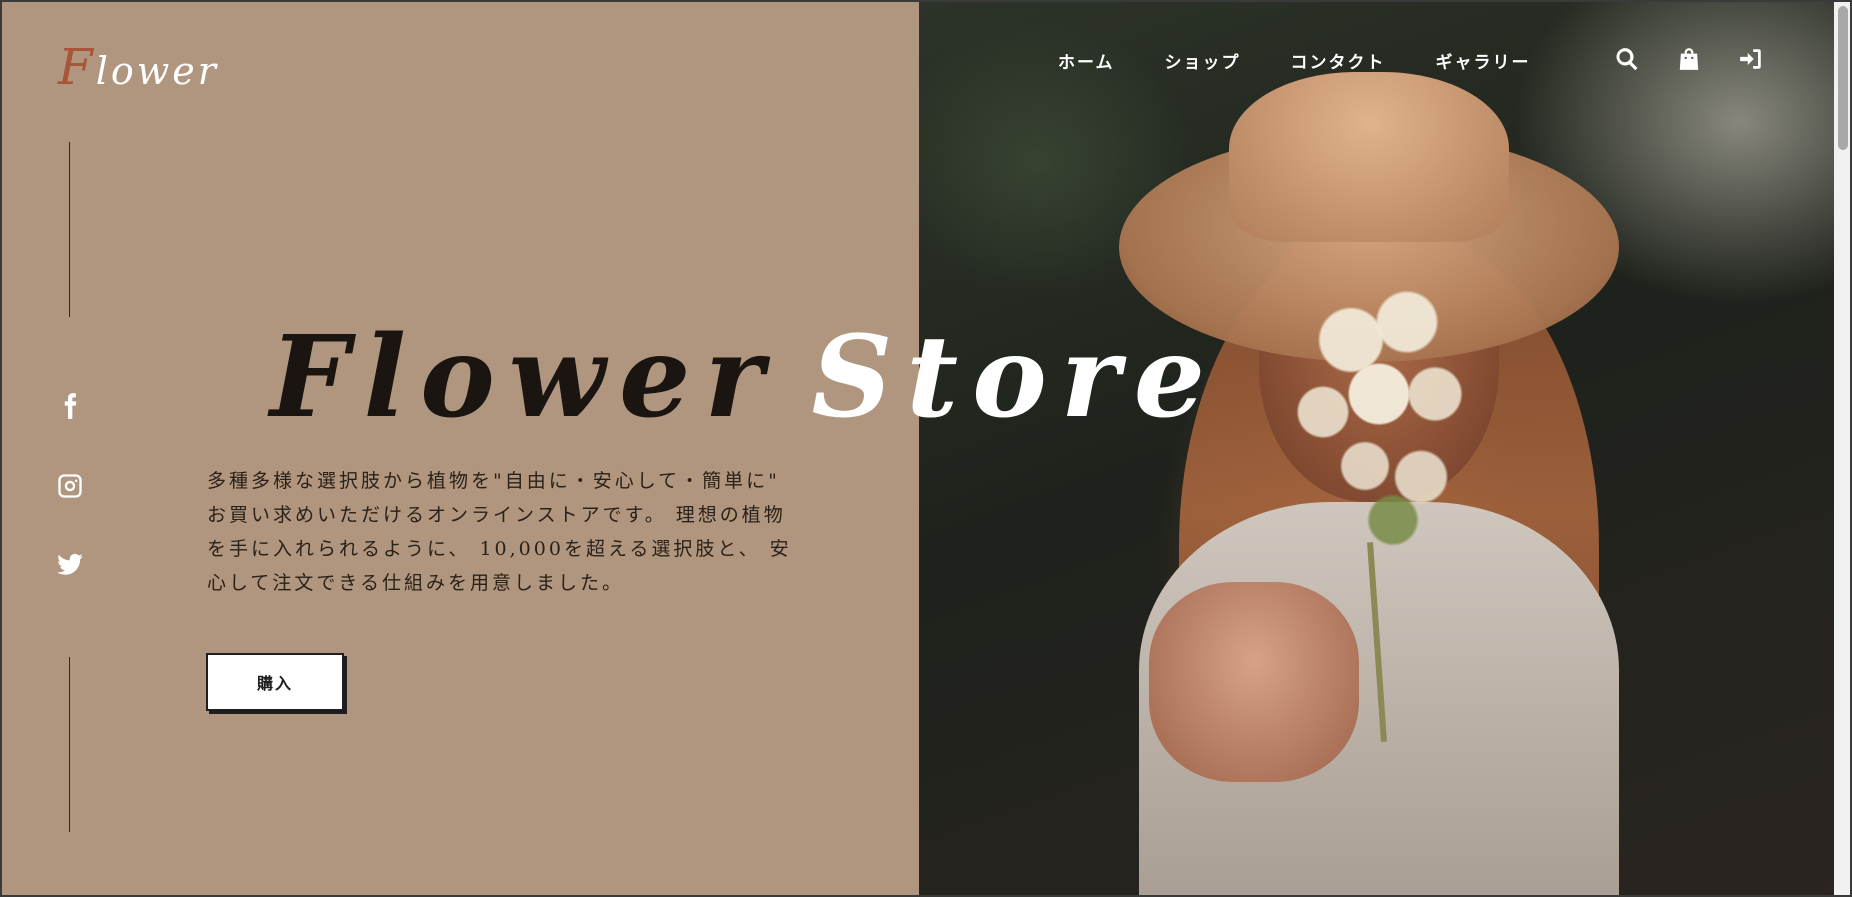 Image resolution: width=1852 pixels, height=897 pixels. What do you see at coordinates (524, 377) in the screenshot?
I see `hero-title-word-1: Flower` at bounding box center [524, 377].